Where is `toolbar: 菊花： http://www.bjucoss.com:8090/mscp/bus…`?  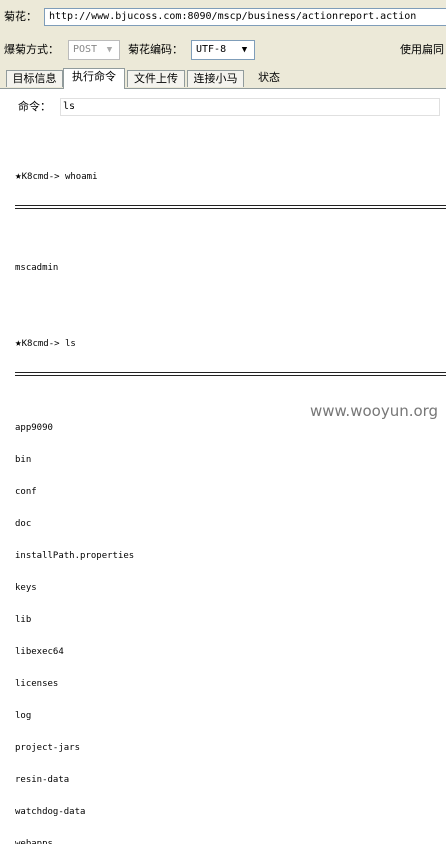
toolbar: 菊花： http://www.bjucoss.com:8090/mscp/bus… is located at coordinates (223, 34).